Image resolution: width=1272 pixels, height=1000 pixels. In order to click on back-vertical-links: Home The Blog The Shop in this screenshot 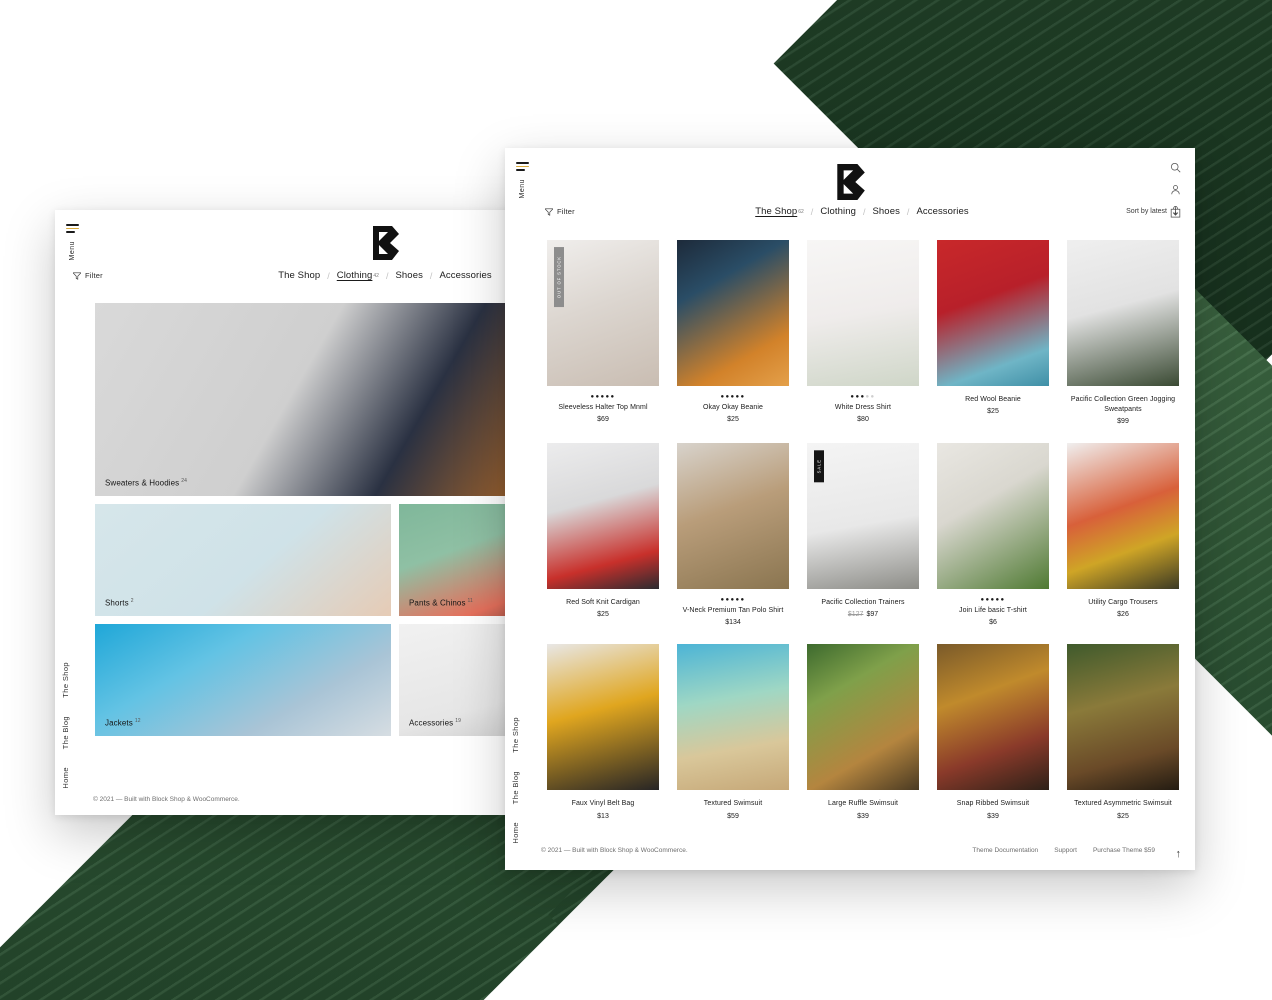, I will do `click(65, 725)`.